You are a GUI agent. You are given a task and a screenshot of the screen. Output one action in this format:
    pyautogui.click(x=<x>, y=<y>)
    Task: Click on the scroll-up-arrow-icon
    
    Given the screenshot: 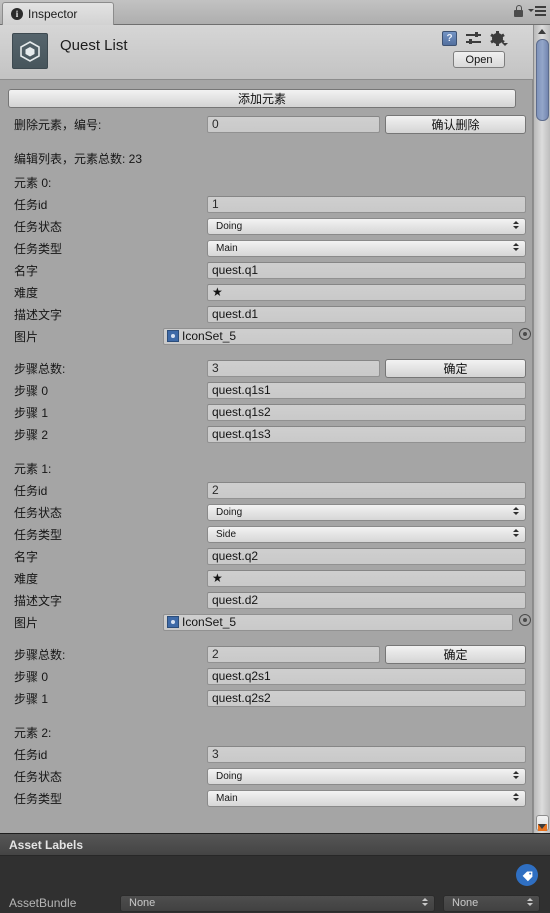 What is the action you would take?
    pyautogui.click(x=542, y=31)
    